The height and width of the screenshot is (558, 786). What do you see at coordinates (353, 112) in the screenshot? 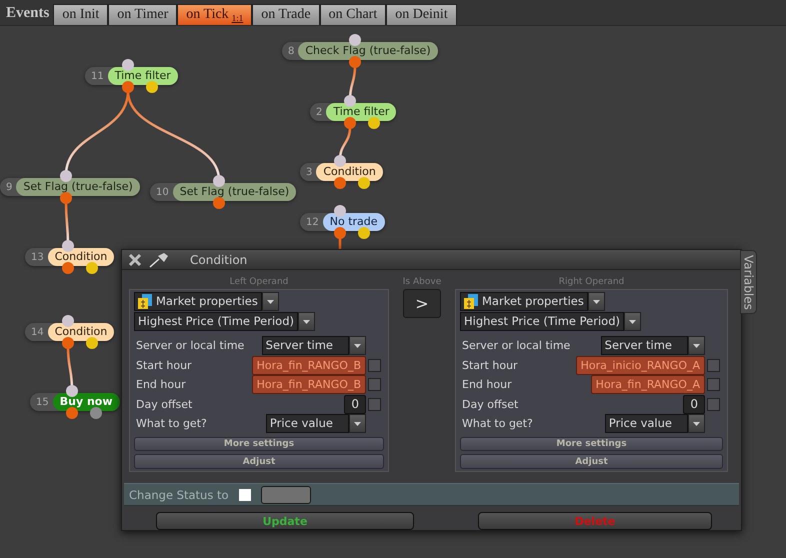
I see `flow-node: 2 Time filter` at bounding box center [353, 112].